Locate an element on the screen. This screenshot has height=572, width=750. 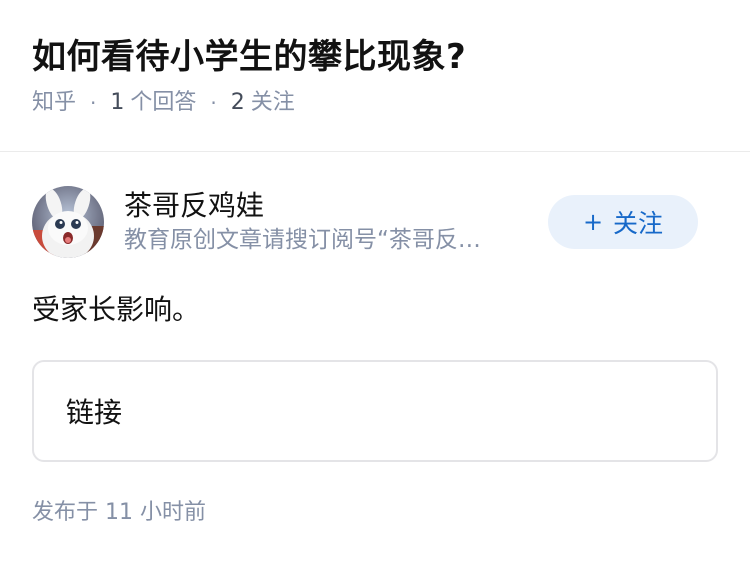
author-row: 茶哥反鸡娃 教育原创文章请搜订阅号“茶哥反… + 关注 is located at coordinates (375, 222).